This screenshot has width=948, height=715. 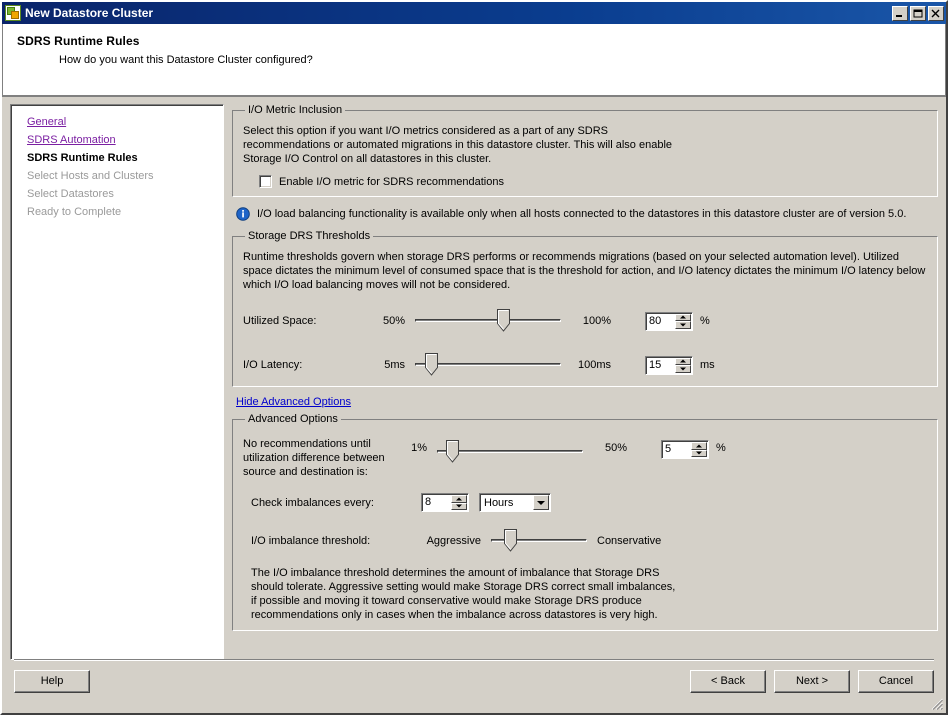 What do you see at coordinates (705, 321) in the screenshot?
I see `utilized-space-unit: %` at bounding box center [705, 321].